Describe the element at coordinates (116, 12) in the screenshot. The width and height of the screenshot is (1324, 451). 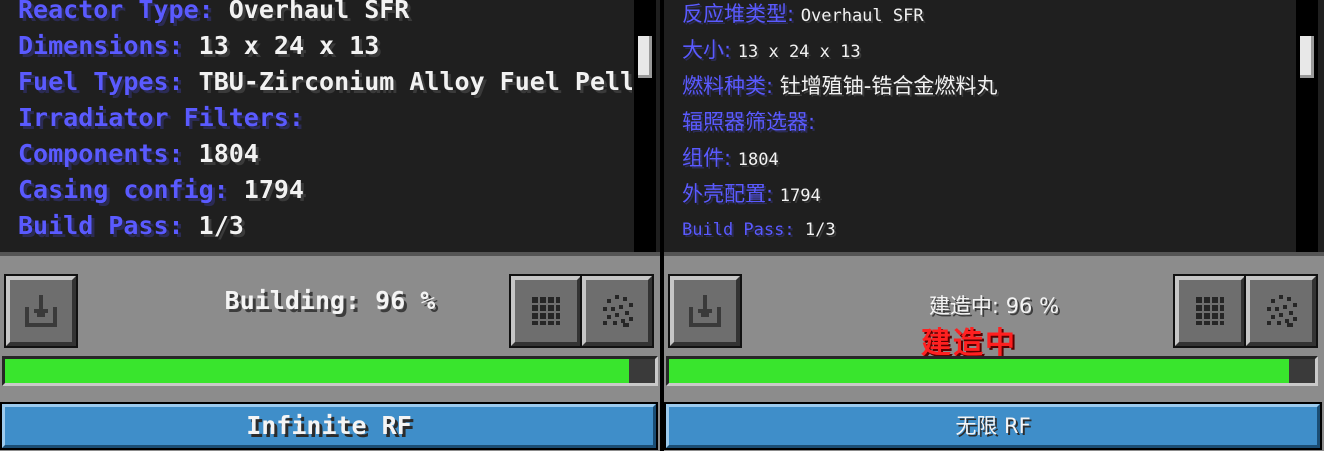
I see `info-key: Reactor Type:` at that location.